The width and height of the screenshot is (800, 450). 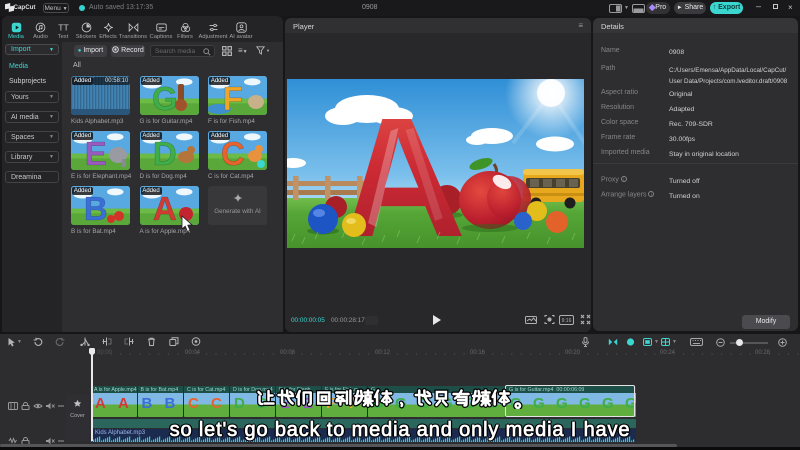 I want to click on svg-text: B, so click(x=96, y=207).